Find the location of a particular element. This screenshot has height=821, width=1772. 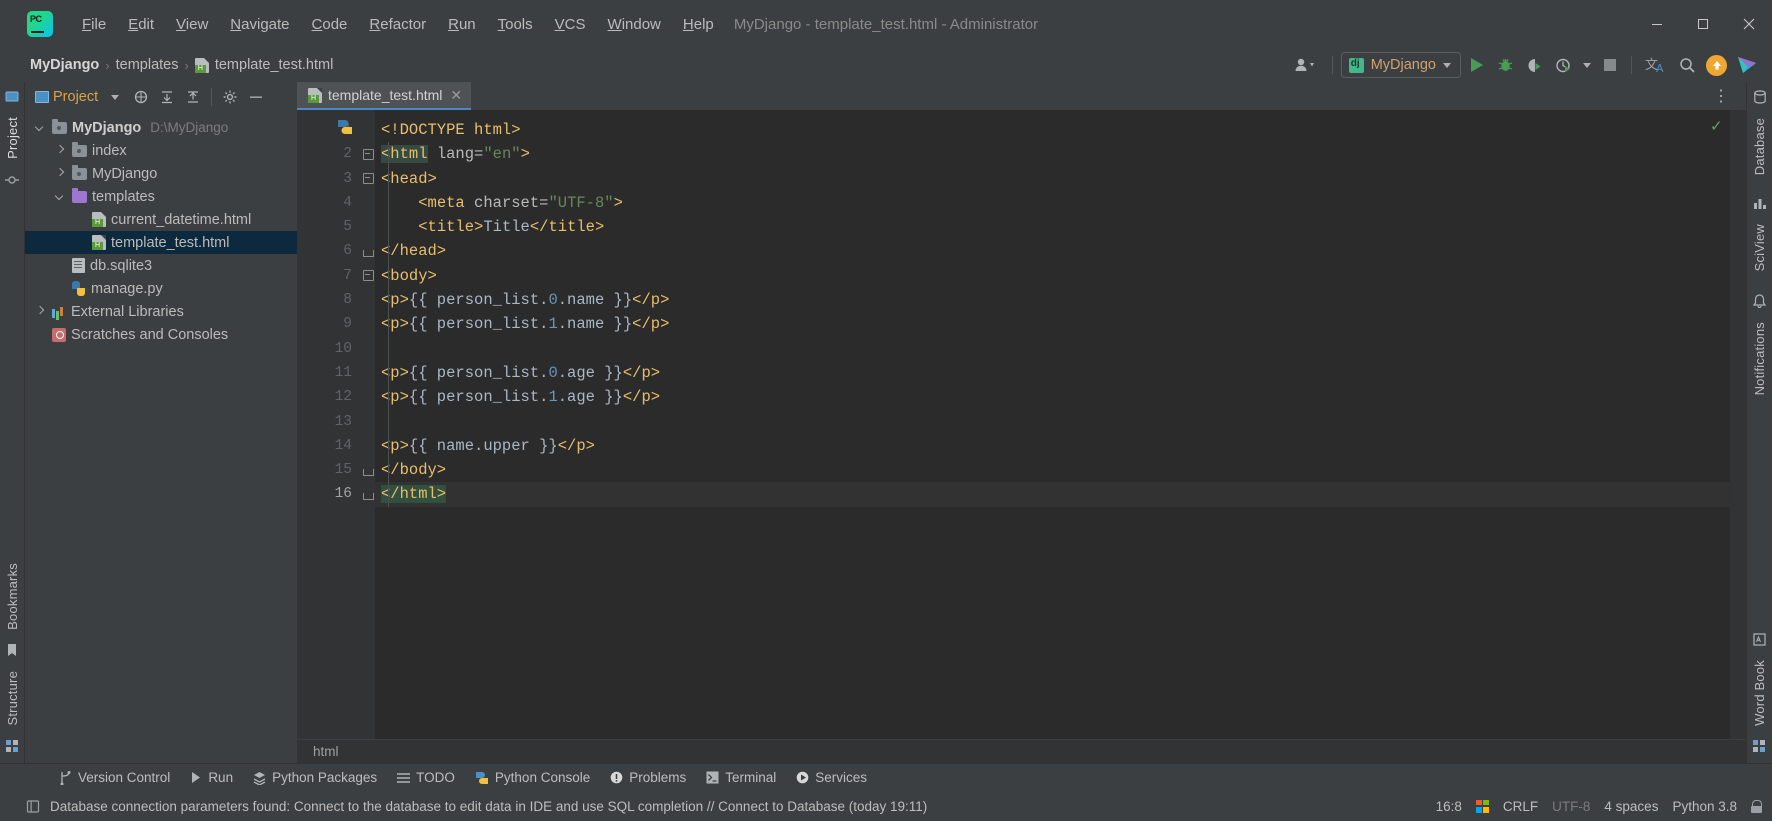

structure-icon is located at coordinates (12, 746).